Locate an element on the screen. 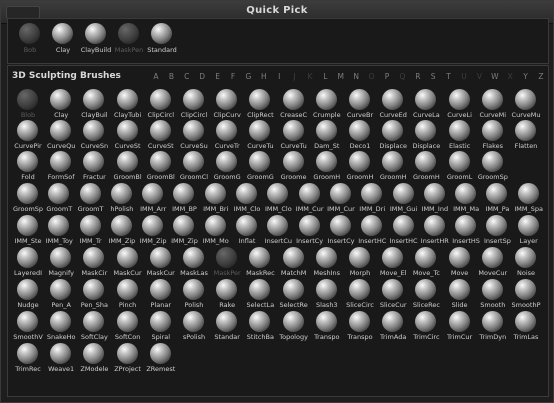 The image size is (554, 403). brush-item: Nudge is located at coordinates (28, 295).